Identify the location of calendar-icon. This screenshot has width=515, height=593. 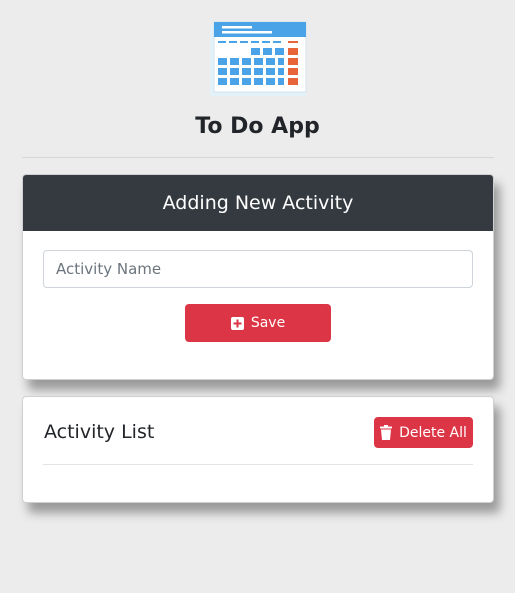
(258, 58).